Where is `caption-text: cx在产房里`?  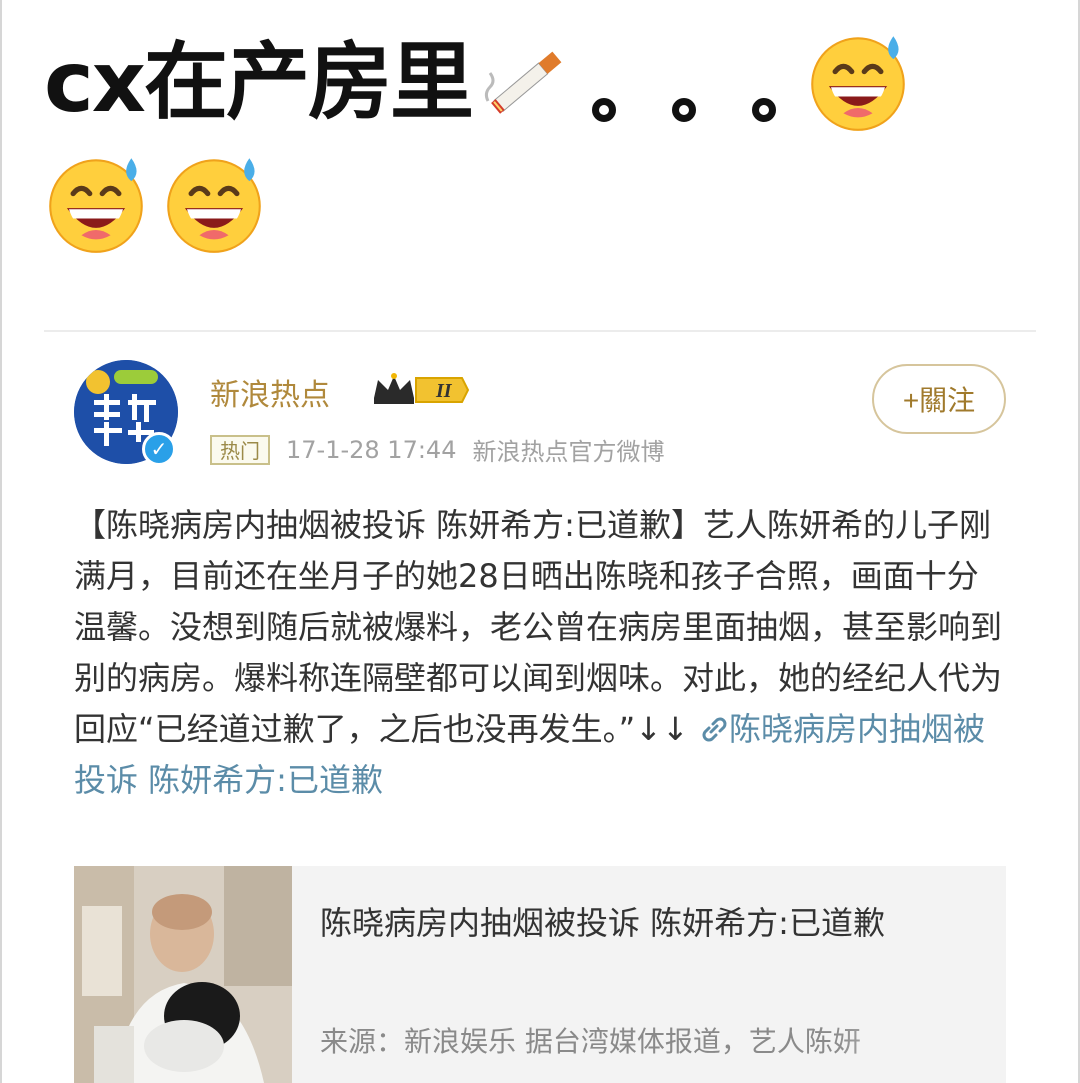 caption-text: cx在产房里 is located at coordinates (259, 82).